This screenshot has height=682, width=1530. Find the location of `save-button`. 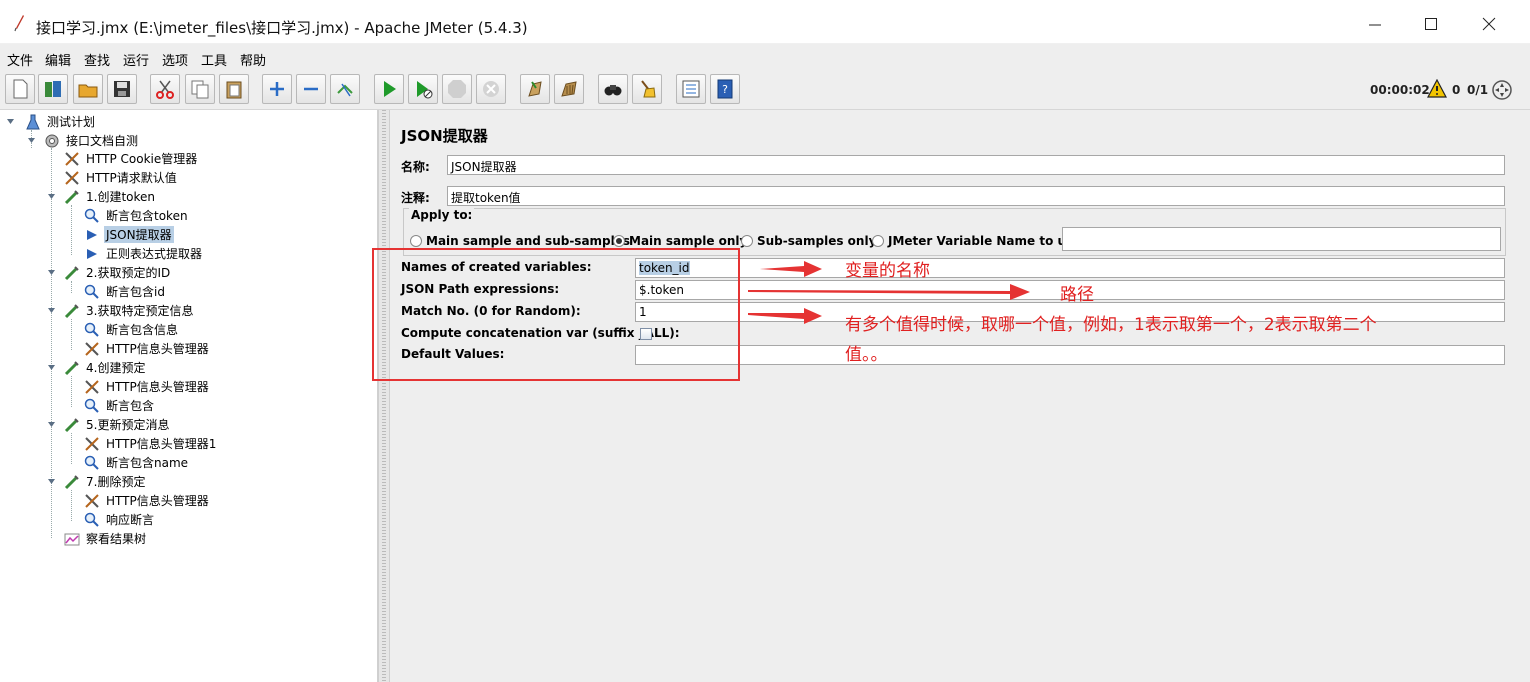

save-button is located at coordinates (122, 89).